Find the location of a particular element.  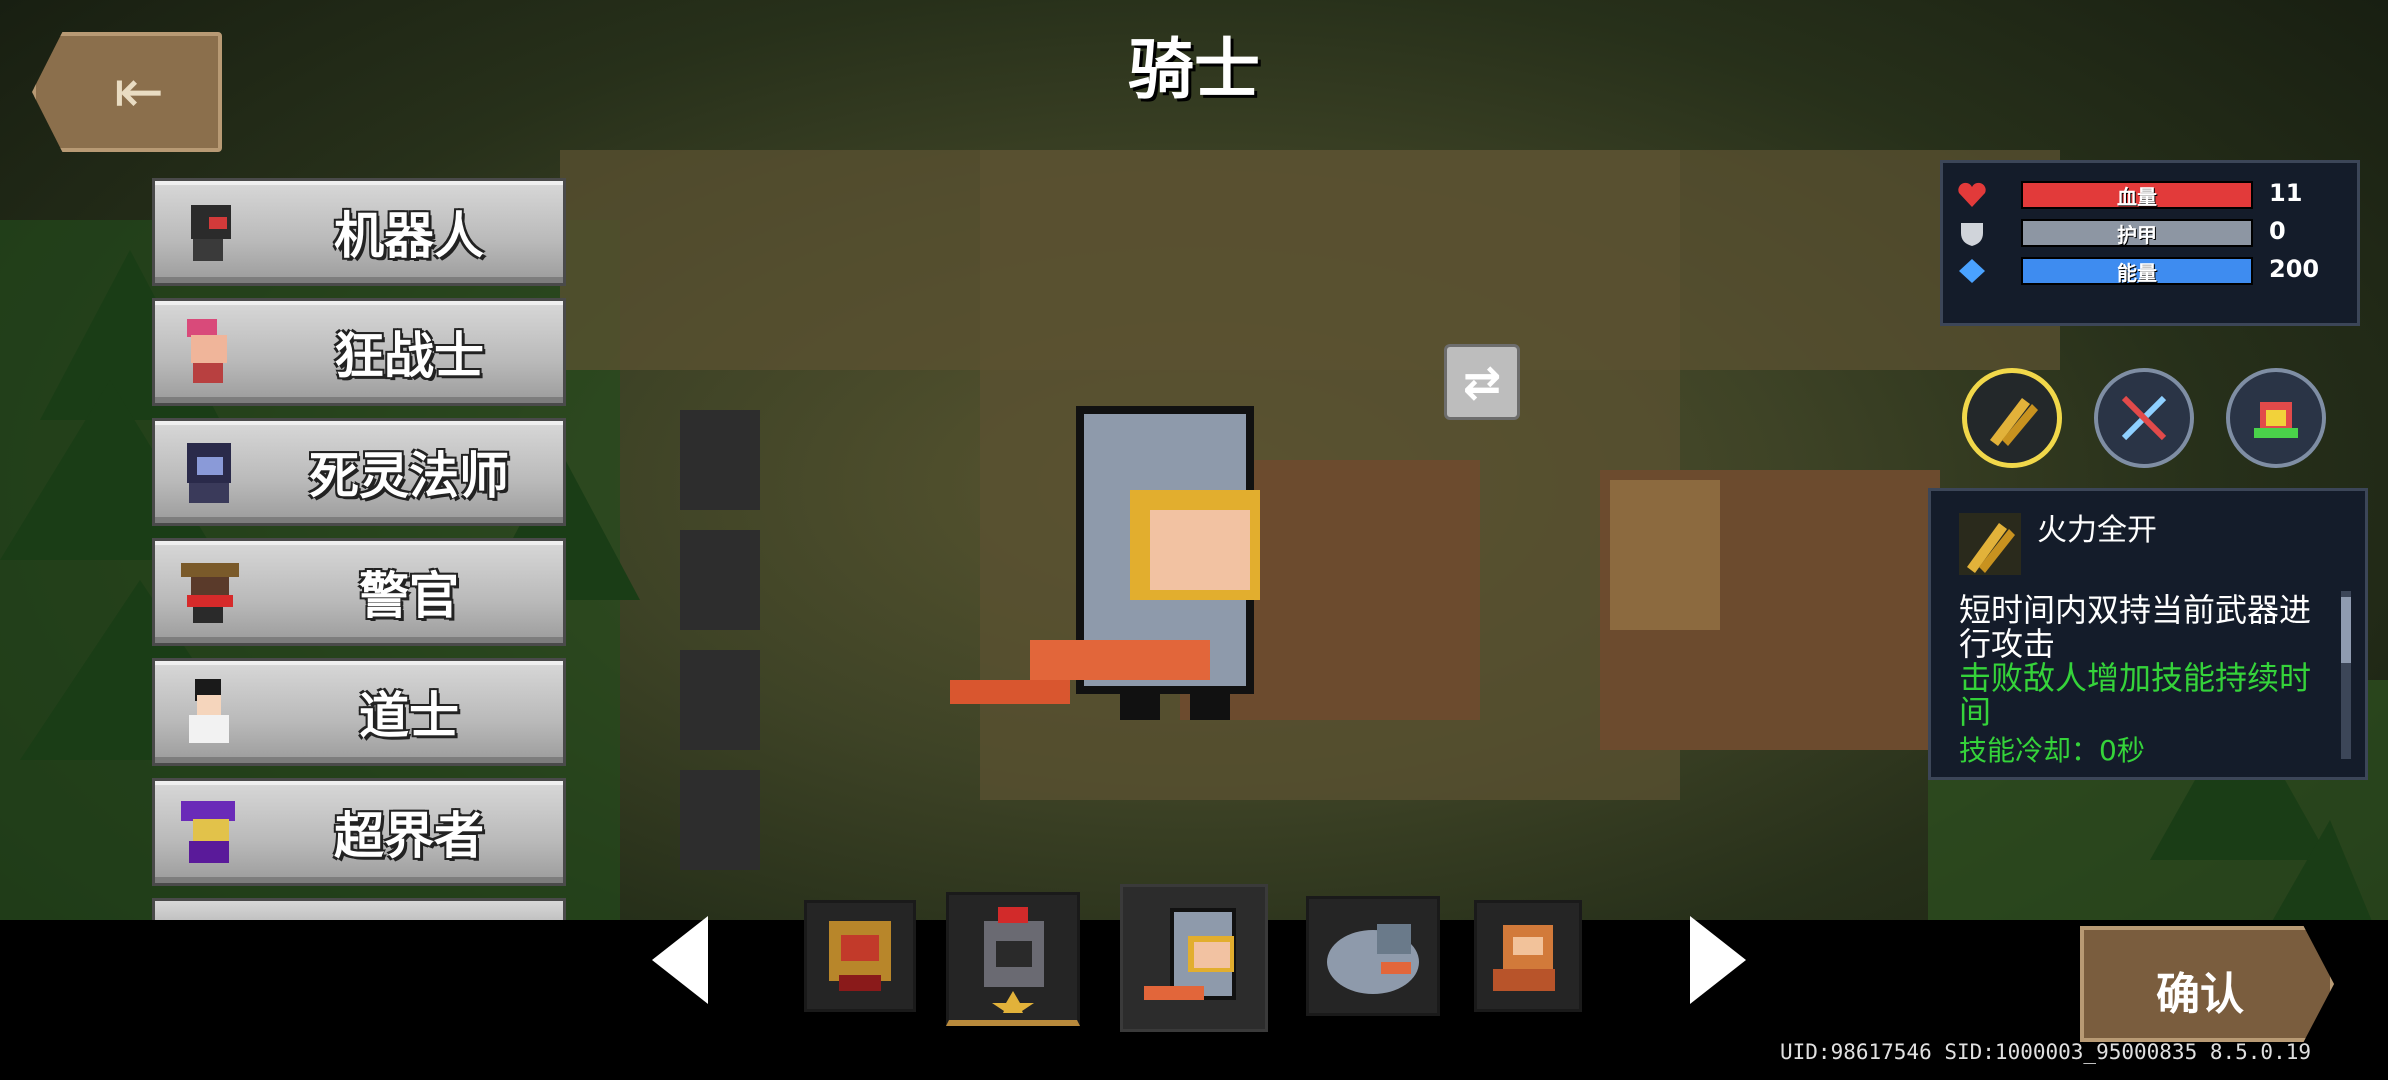

confirm-button: 确认 is located at coordinates (2207, 984).